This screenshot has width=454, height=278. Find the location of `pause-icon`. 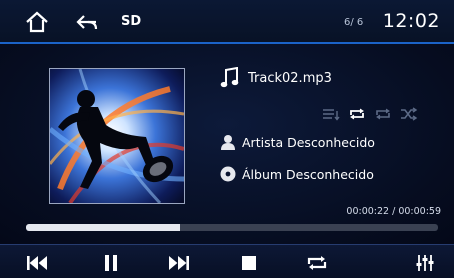

pause-icon is located at coordinates (111, 263).